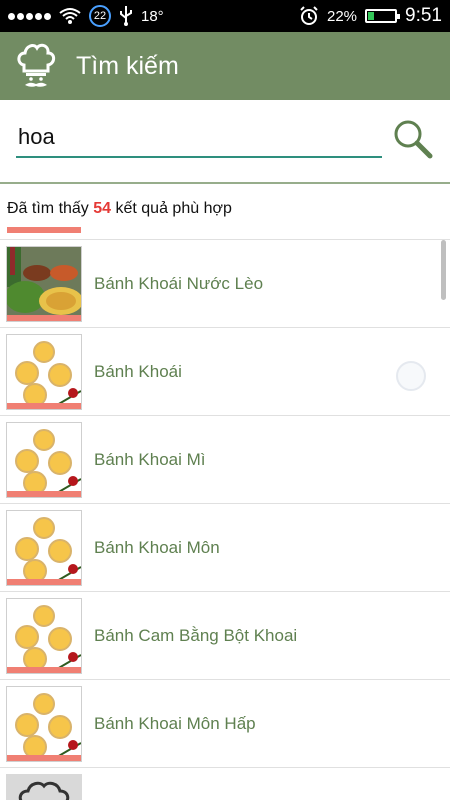 Image resolution: width=450 pixels, height=800 pixels. Describe the element at coordinates (383, 16) in the screenshot. I see `battery-icon` at that location.